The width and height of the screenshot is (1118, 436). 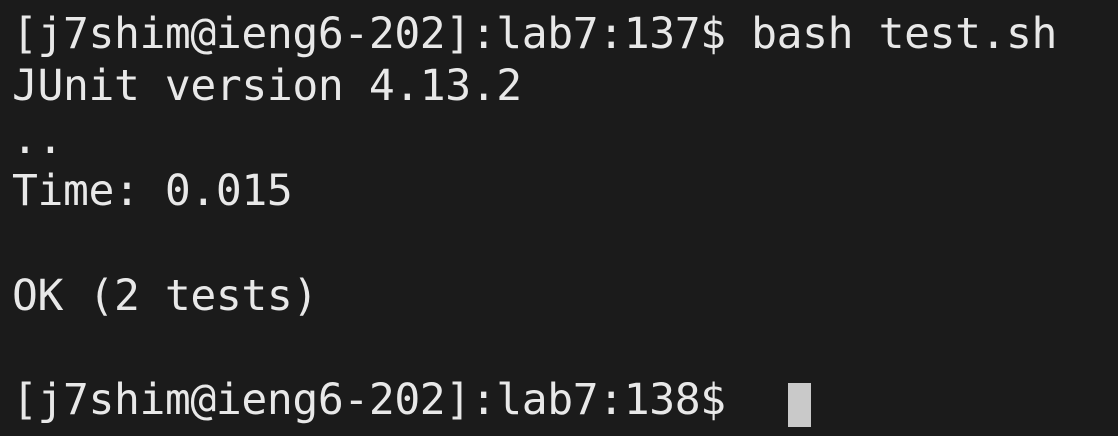 I want to click on junit-version-output: JUnit version 4.13.2, so click(x=267, y=86).